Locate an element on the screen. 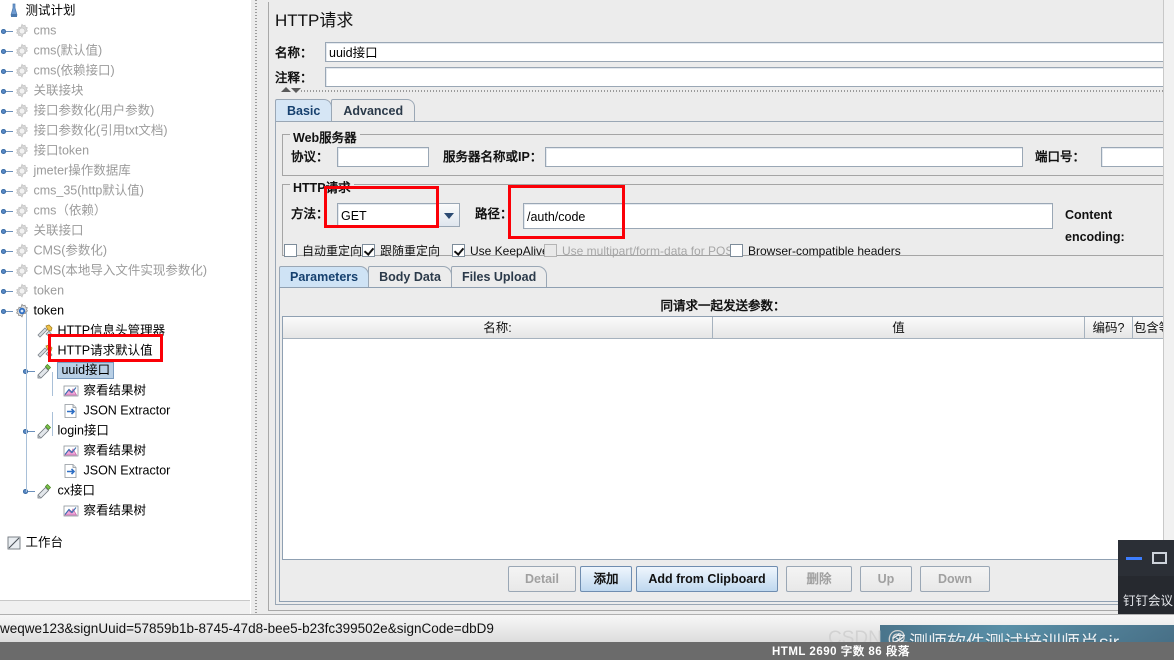  content-encoding-label: Content encoding: is located at coordinates (1095, 226).